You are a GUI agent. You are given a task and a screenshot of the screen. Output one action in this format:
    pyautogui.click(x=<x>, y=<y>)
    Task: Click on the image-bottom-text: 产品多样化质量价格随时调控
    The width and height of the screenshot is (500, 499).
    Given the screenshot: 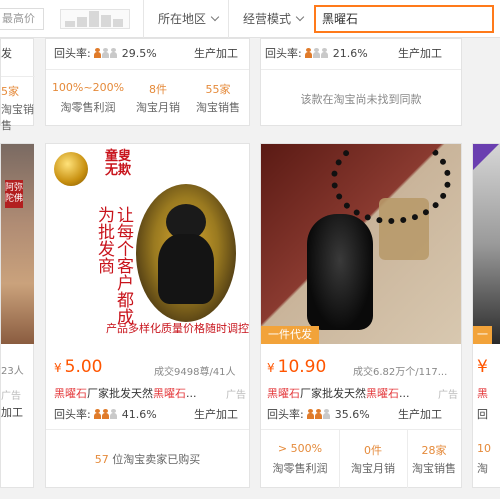 What is the action you would take?
    pyautogui.click(x=177, y=328)
    